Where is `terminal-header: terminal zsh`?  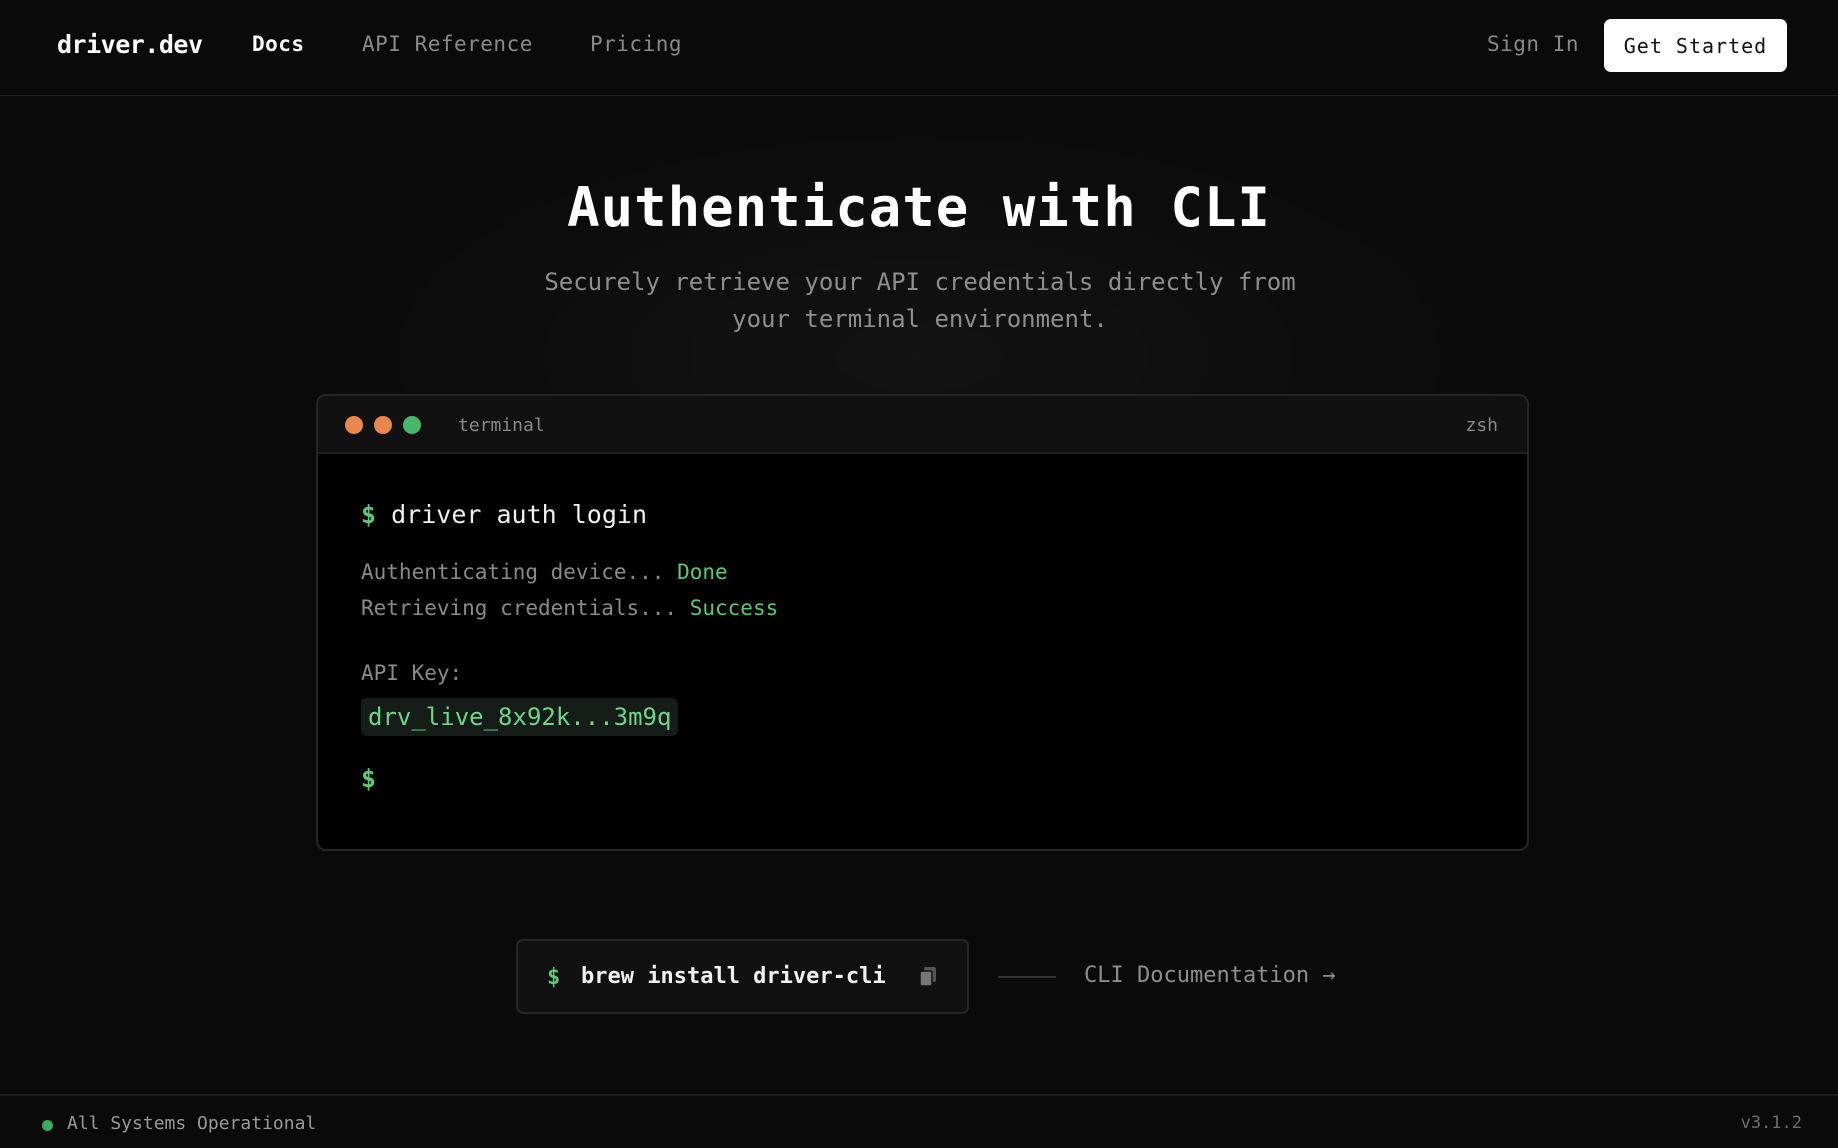 terminal-header: terminal zsh is located at coordinates (922, 425).